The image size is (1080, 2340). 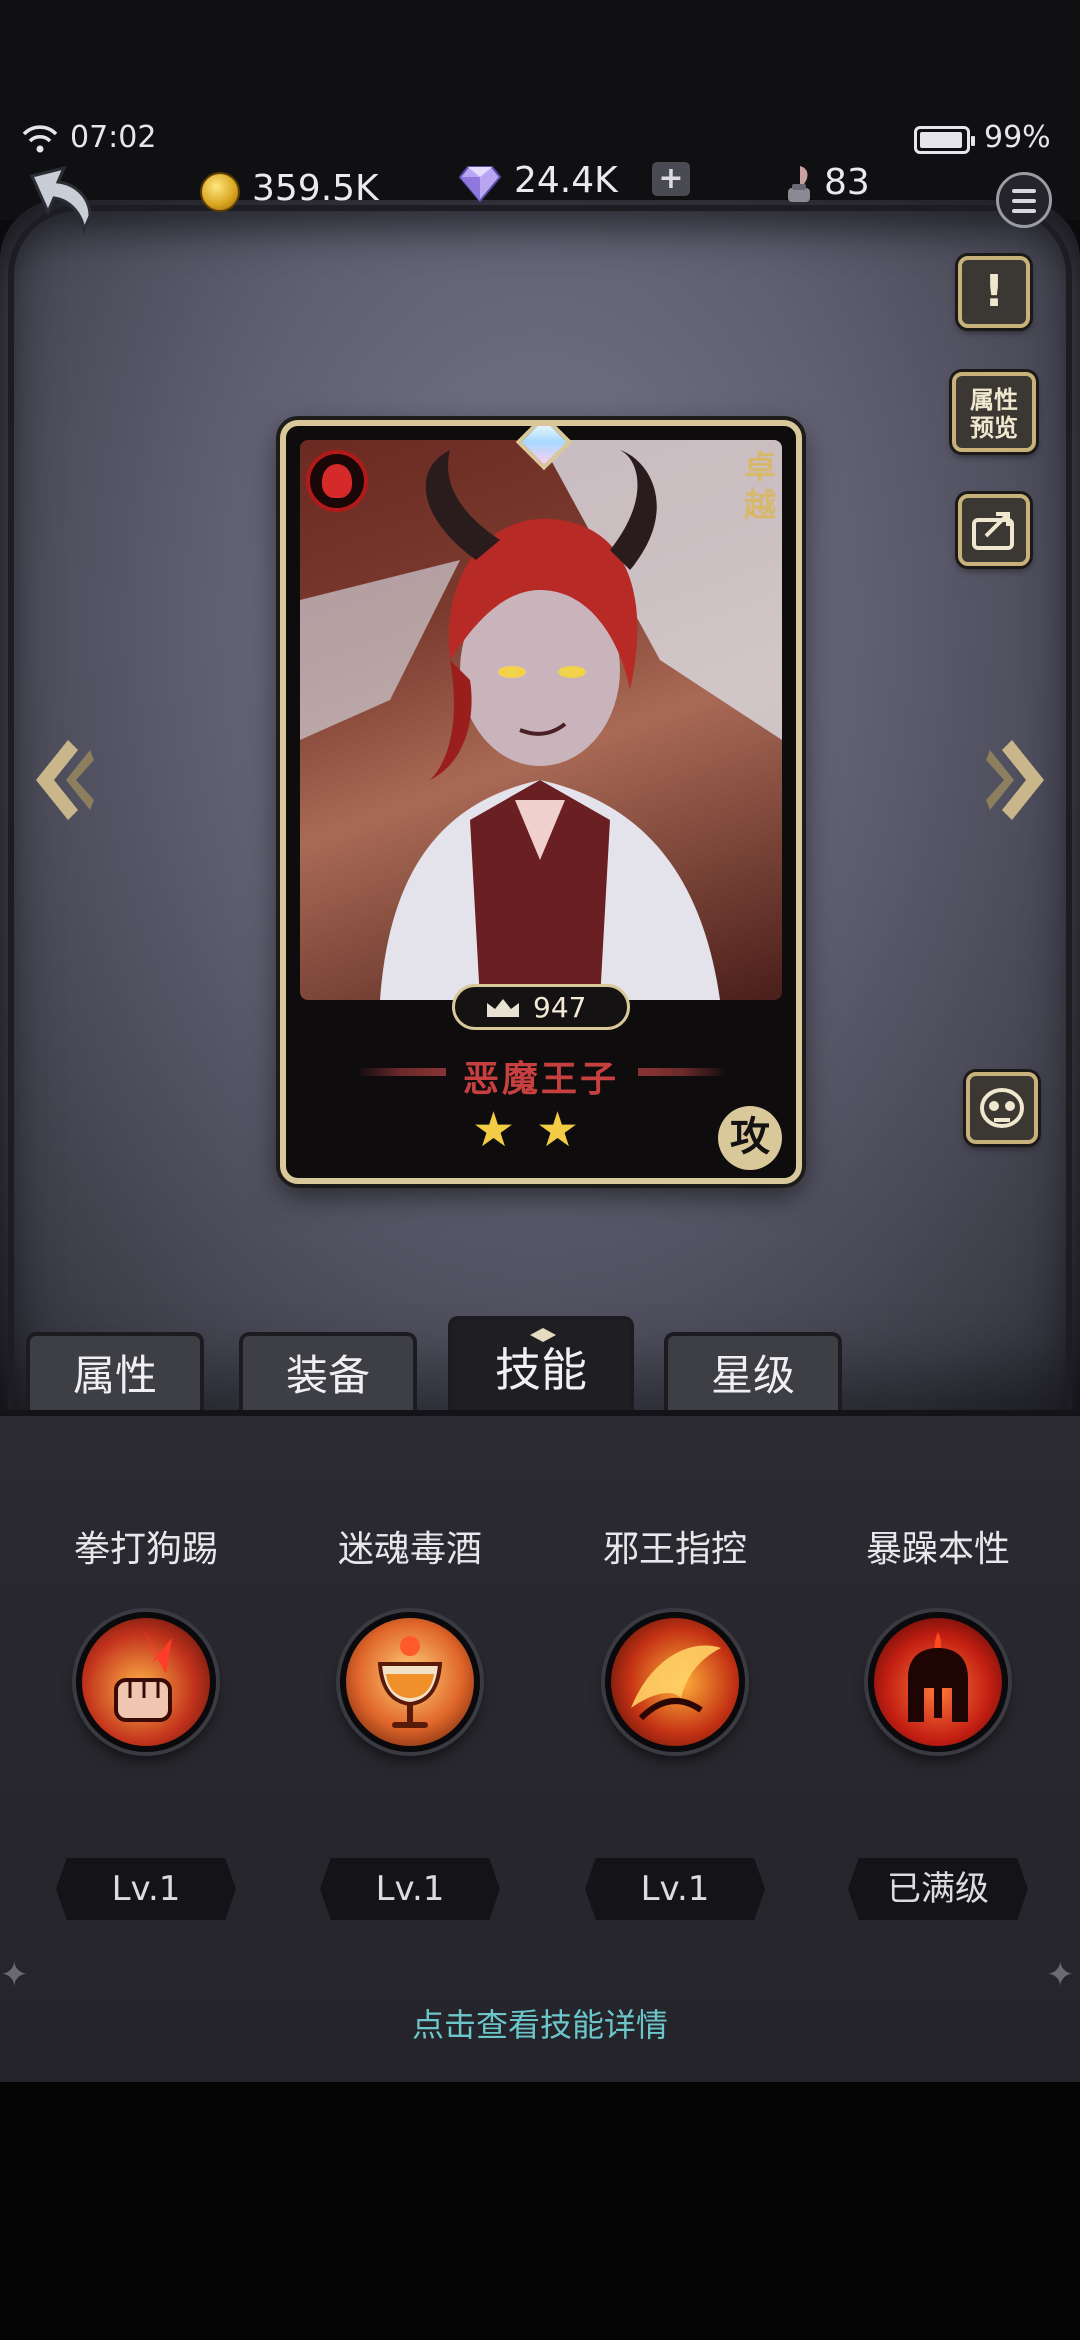 What do you see at coordinates (938, 1889) in the screenshot?
I see `skill-level: 已满级` at bounding box center [938, 1889].